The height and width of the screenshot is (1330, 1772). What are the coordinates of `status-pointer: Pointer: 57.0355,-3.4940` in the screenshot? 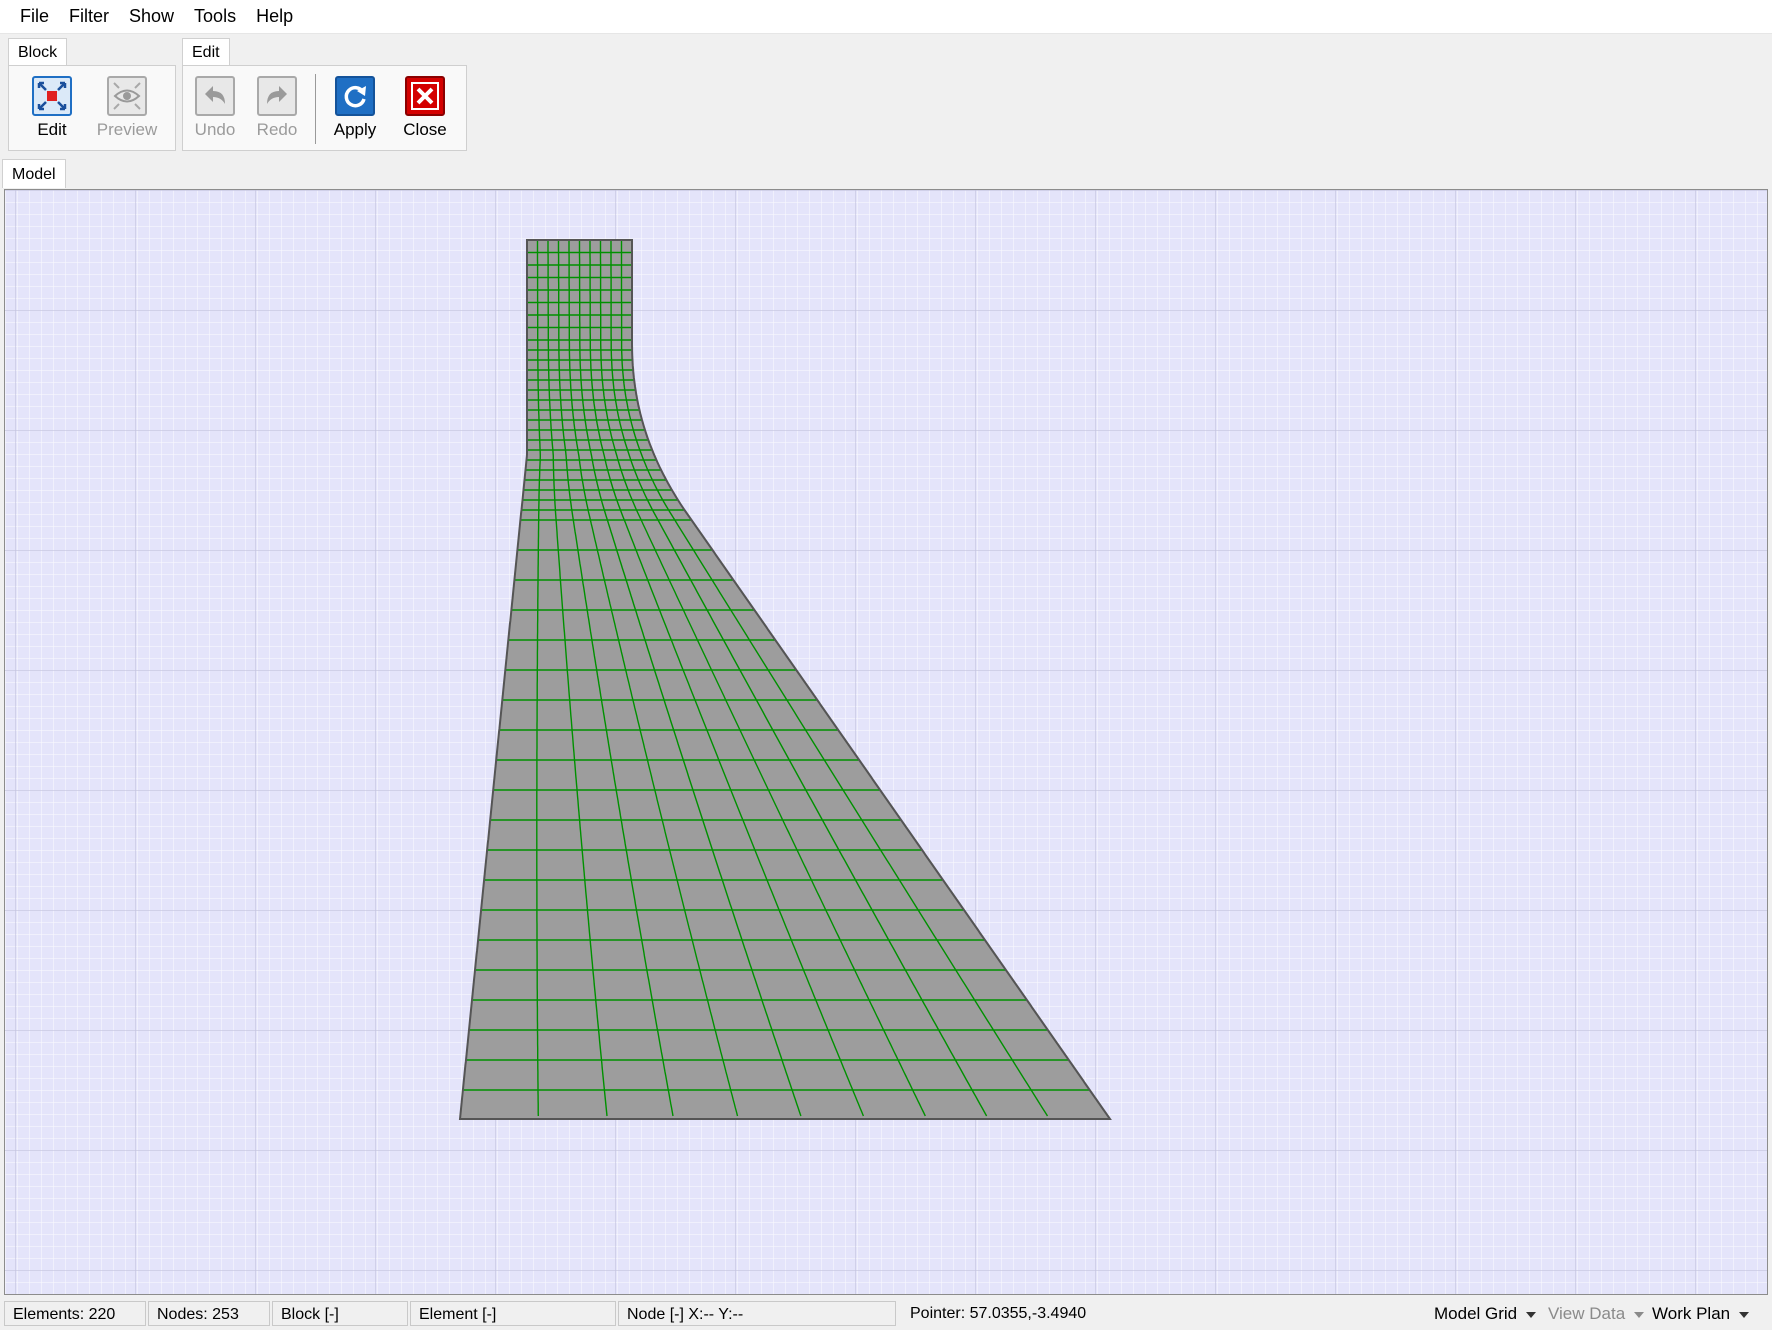 It's located at (998, 1313).